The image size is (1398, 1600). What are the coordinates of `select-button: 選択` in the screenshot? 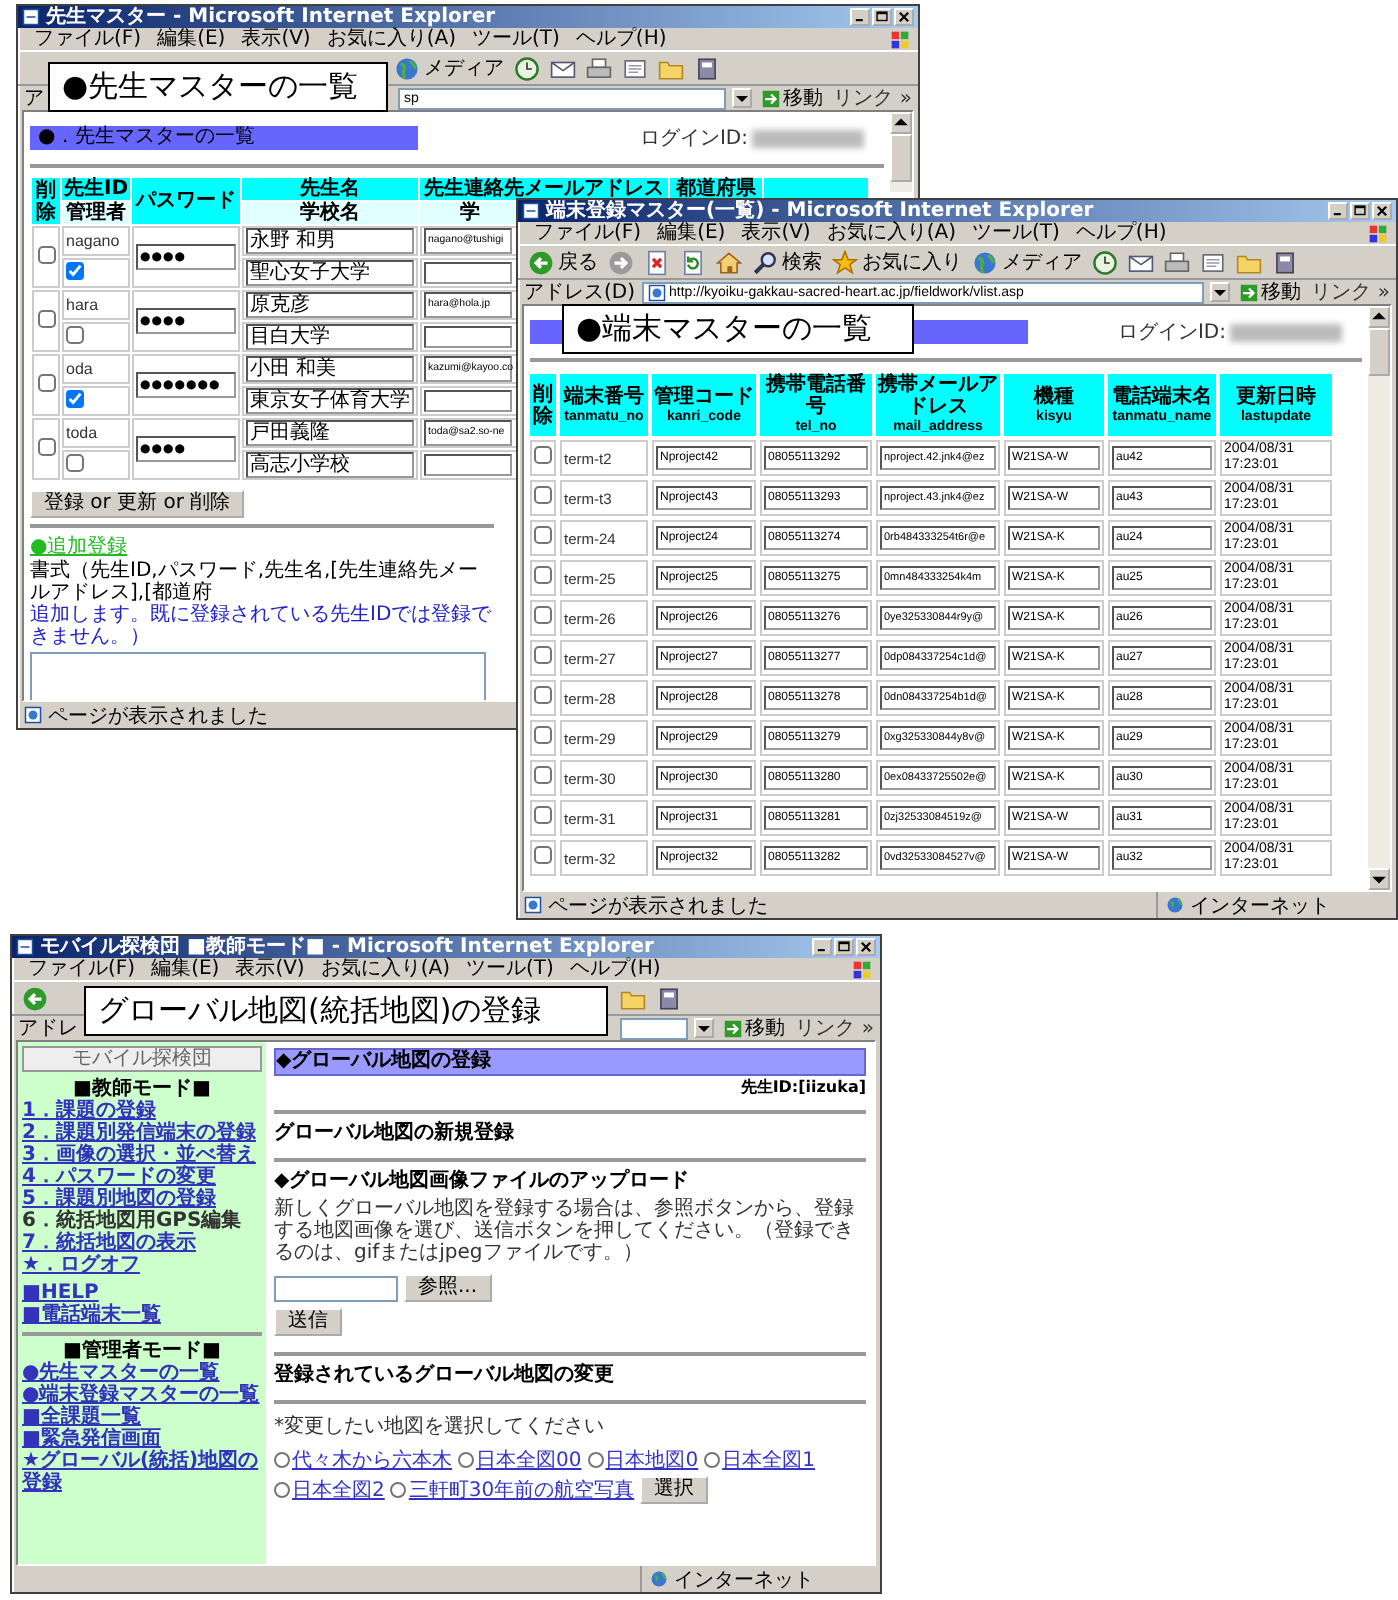 It's located at (674, 1490).